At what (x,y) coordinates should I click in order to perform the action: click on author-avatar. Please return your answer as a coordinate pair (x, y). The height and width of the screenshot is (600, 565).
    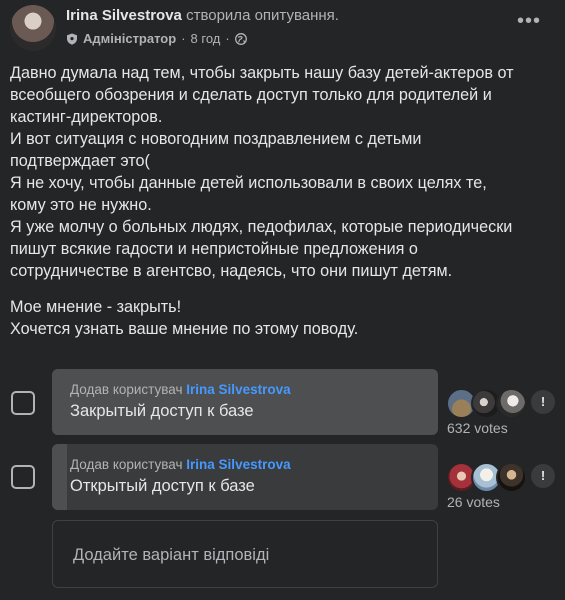
    Looking at the image, I should click on (33, 28).